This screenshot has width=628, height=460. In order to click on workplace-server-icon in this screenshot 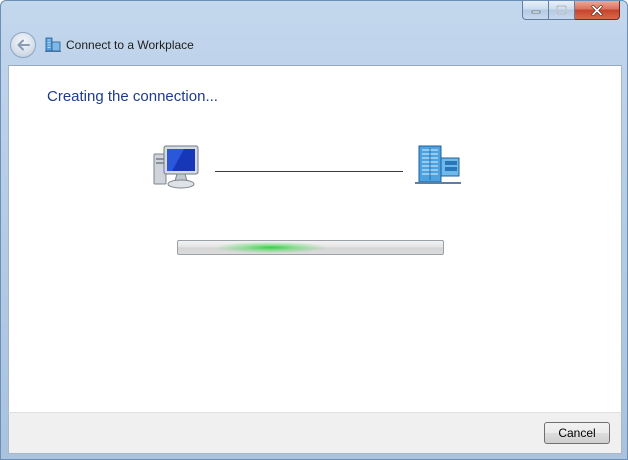, I will do `click(438, 164)`.